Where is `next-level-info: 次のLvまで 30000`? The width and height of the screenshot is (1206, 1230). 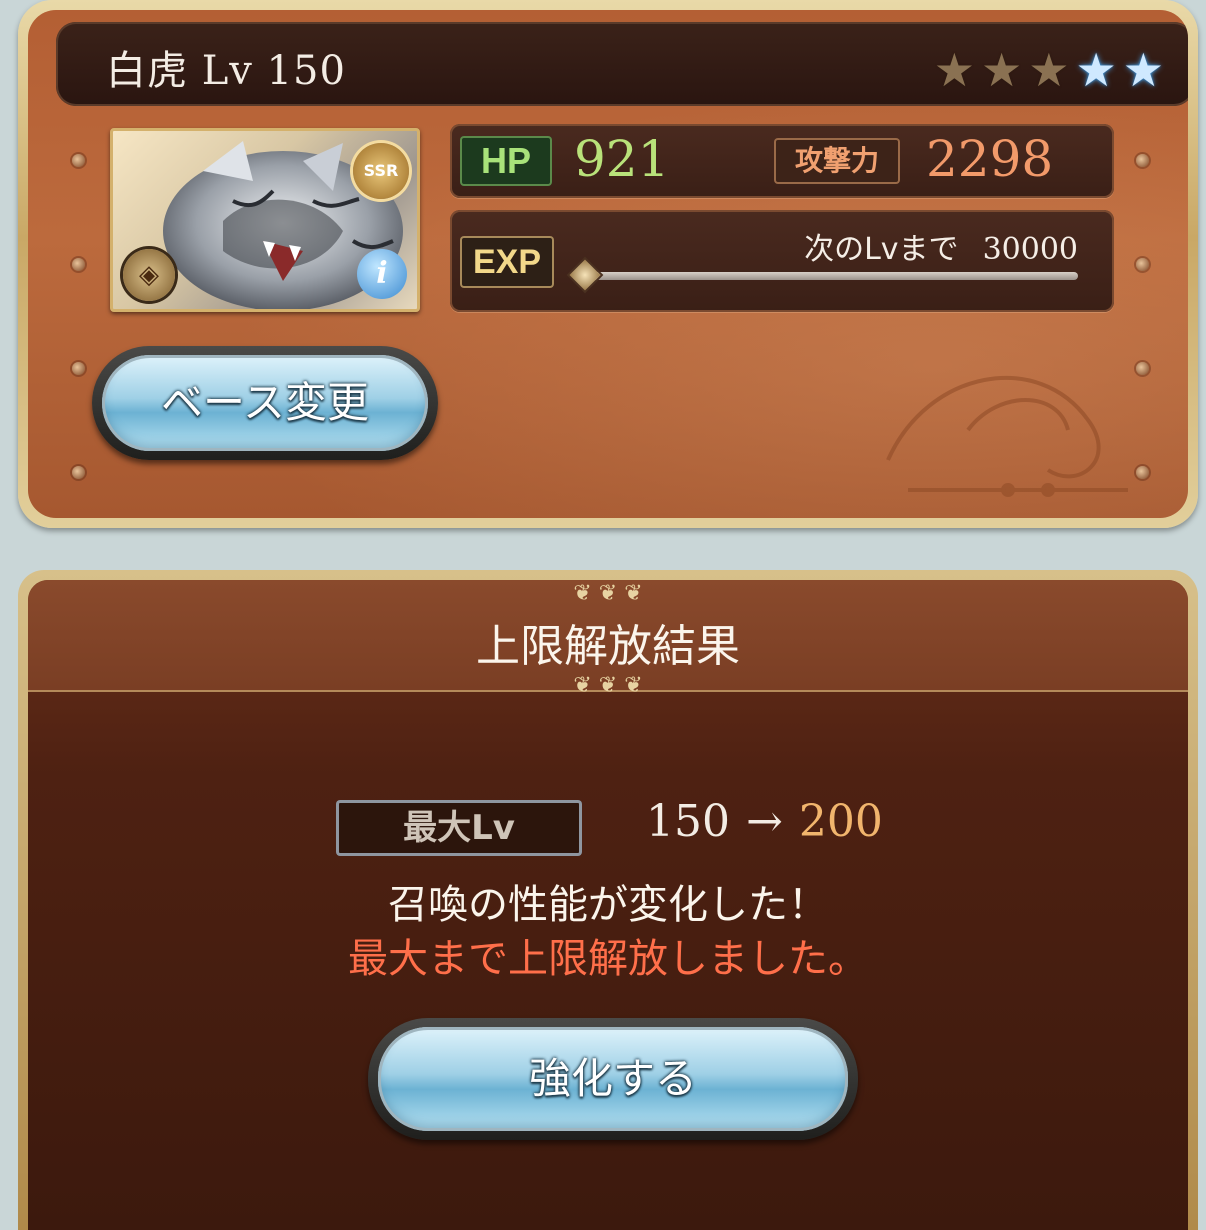
next-level-info: 次のLvまで 30000 is located at coordinates (941, 246).